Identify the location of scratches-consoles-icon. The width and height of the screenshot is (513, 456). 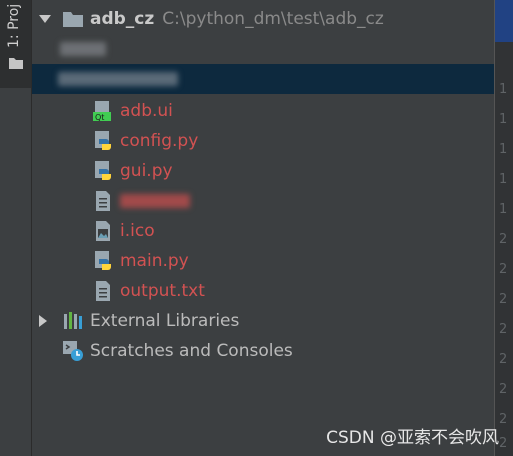
(73, 351).